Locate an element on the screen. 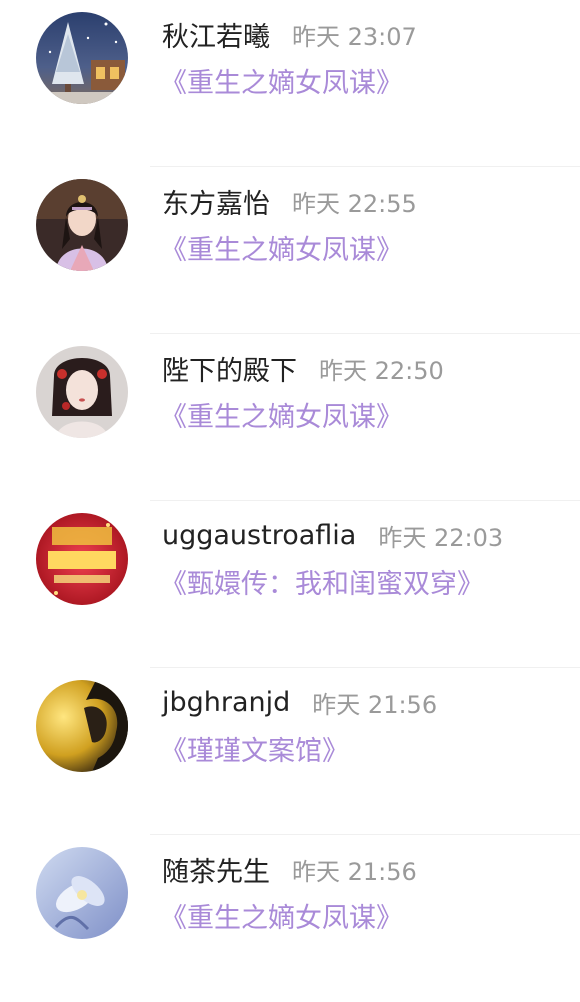  user-name: 随茶先生 is located at coordinates (216, 869).